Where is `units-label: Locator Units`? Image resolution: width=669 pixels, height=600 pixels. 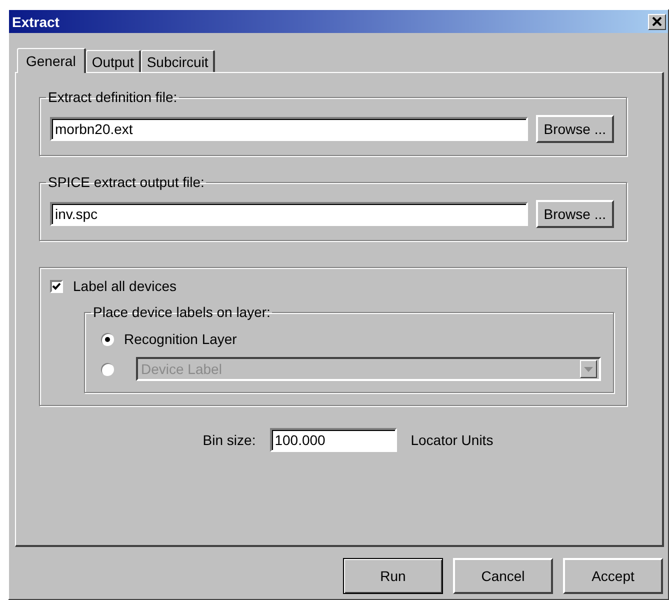
units-label: Locator Units is located at coordinates (452, 440).